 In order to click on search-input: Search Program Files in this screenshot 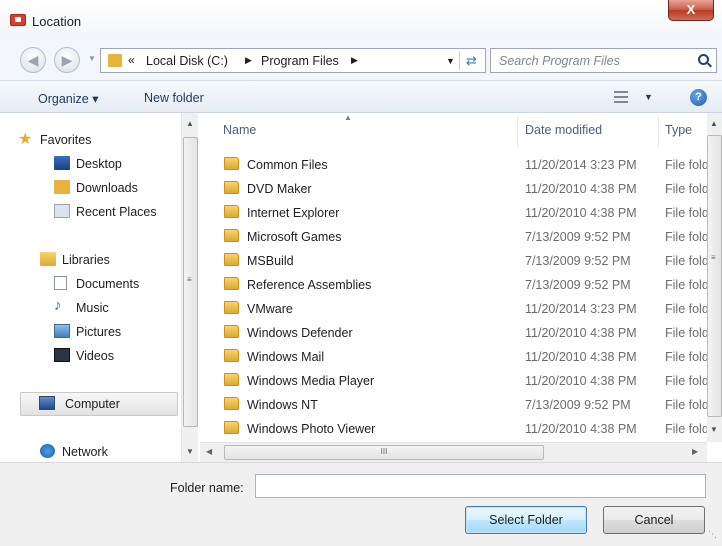, I will do `click(559, 61)`.